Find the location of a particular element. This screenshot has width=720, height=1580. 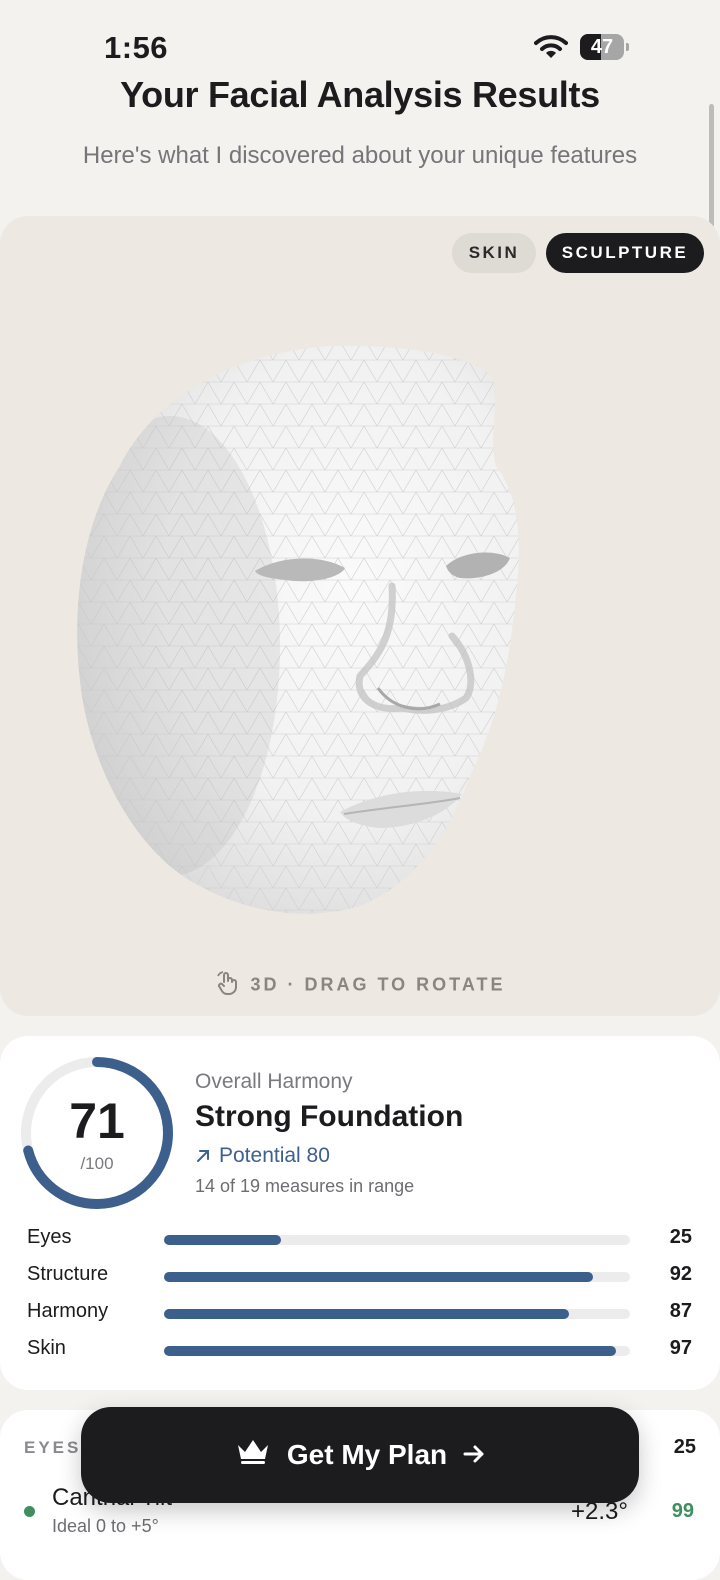

potential-text: Potential 80 is located at coordinates (274, 1155).